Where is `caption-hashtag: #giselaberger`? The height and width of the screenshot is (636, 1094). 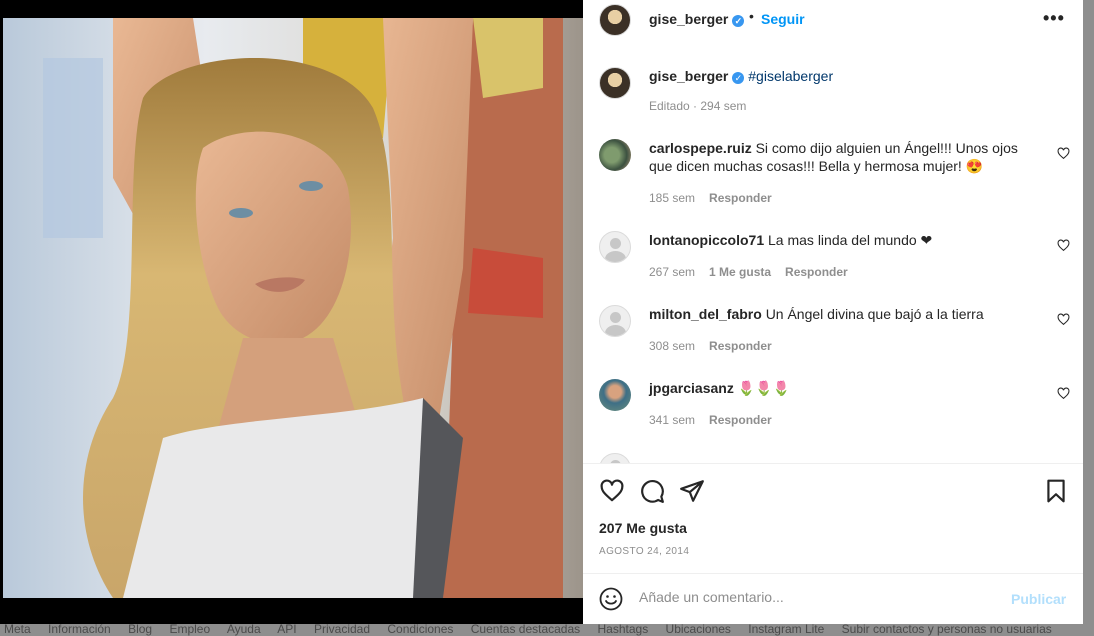
caption-hashtag: #giselaberger is located at coordinates (790, 76).